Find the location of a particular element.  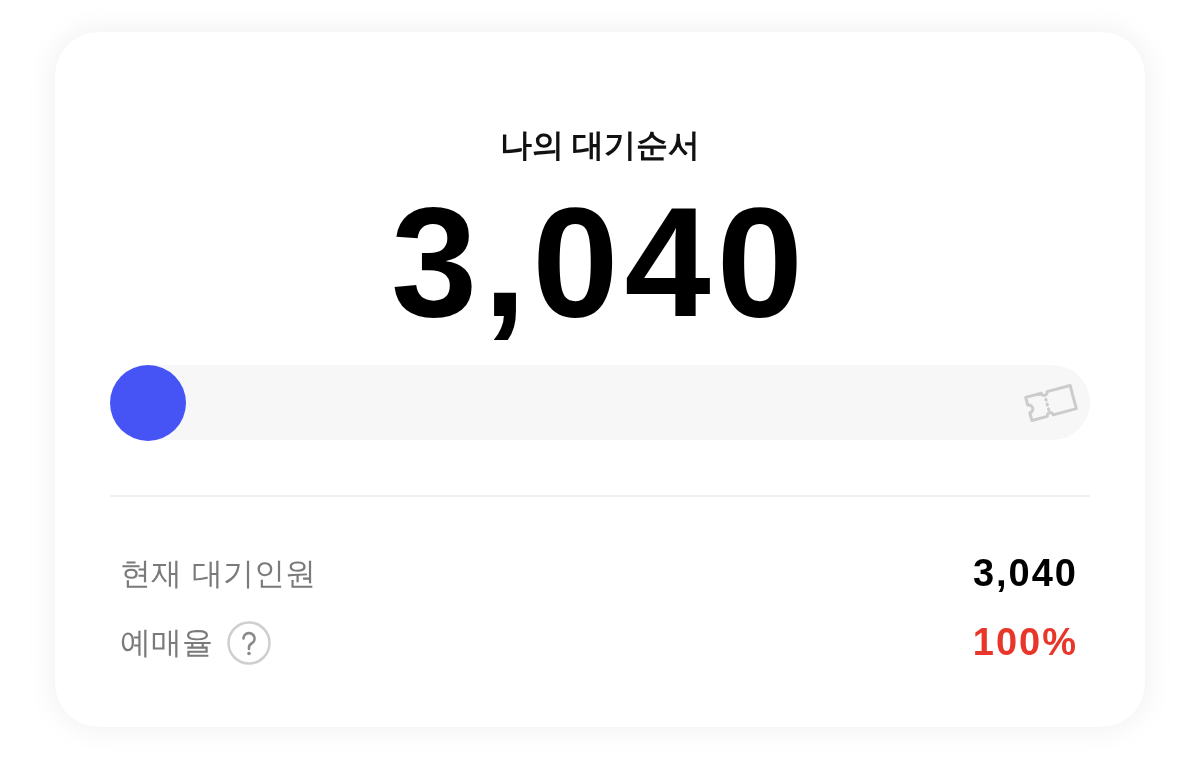

queue-position: 3,040 is located at coordinates (600, 263).